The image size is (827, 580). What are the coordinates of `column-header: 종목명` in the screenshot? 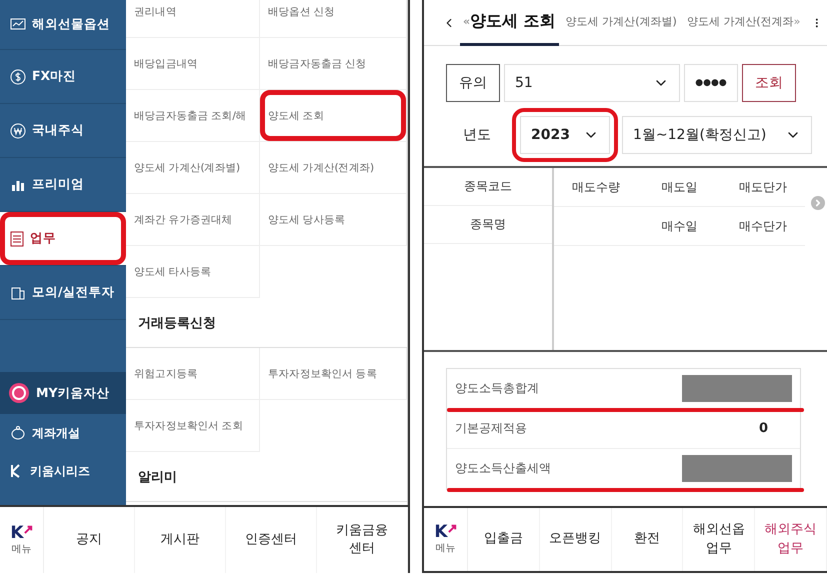 It's located at (488, 225).